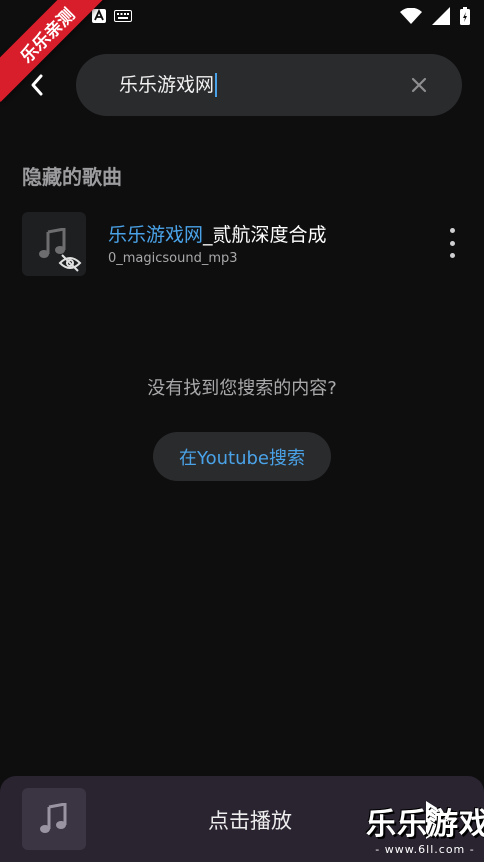 The height and width of the screenshot is (862, 484). Describe the element at coordinates (70, 263) in the screenshot. I see `hidden-eye-icon` at that location.